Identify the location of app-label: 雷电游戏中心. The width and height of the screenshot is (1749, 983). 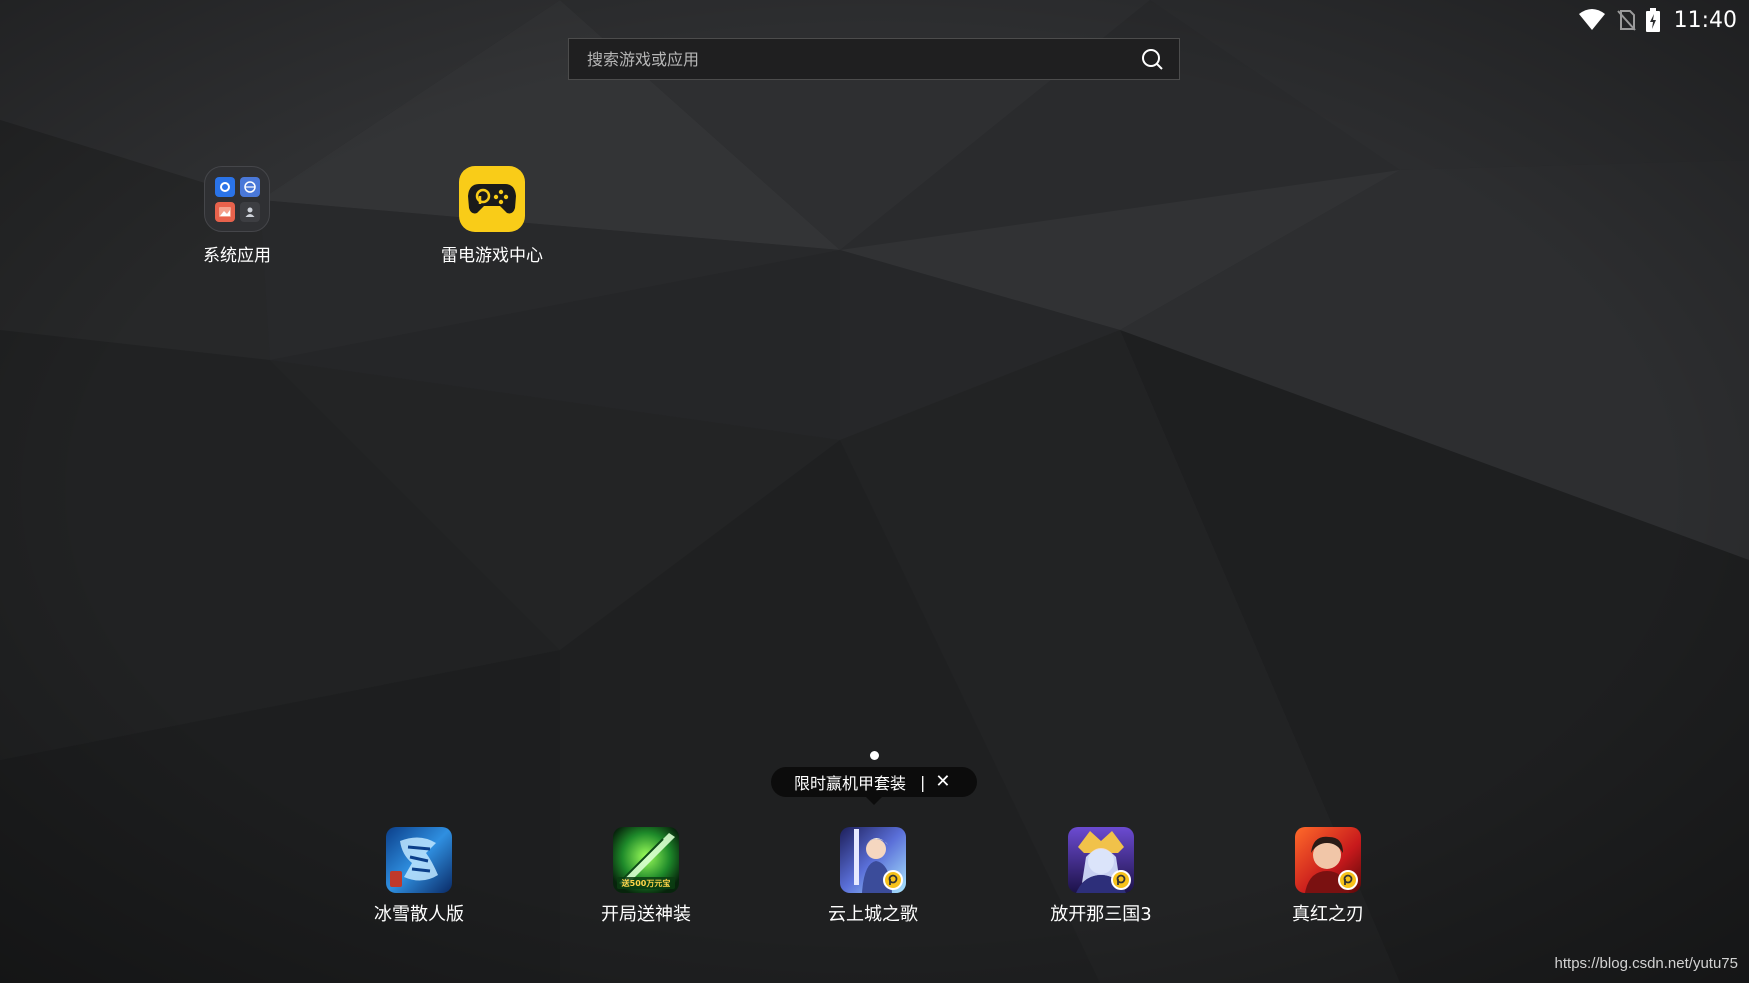
(492, 256).